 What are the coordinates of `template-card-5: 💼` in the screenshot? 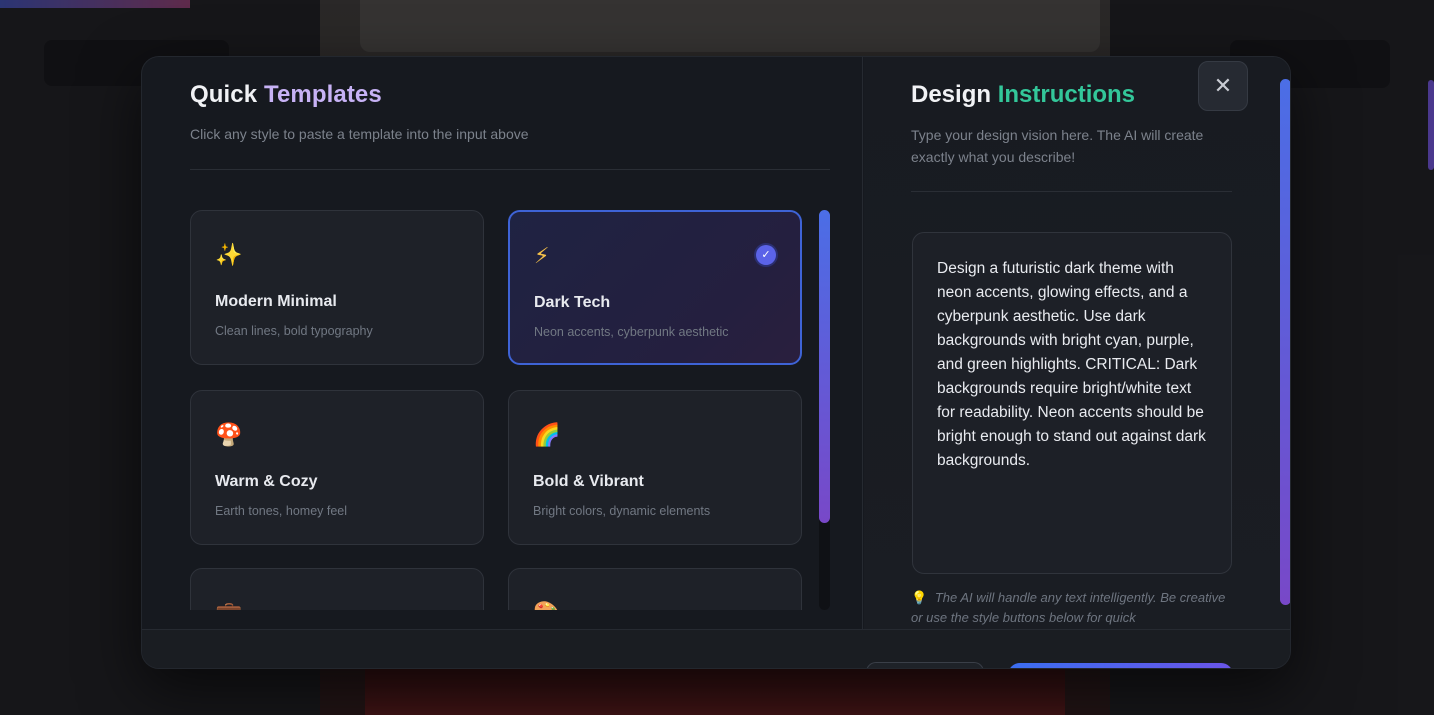 It's located at (337, 589).